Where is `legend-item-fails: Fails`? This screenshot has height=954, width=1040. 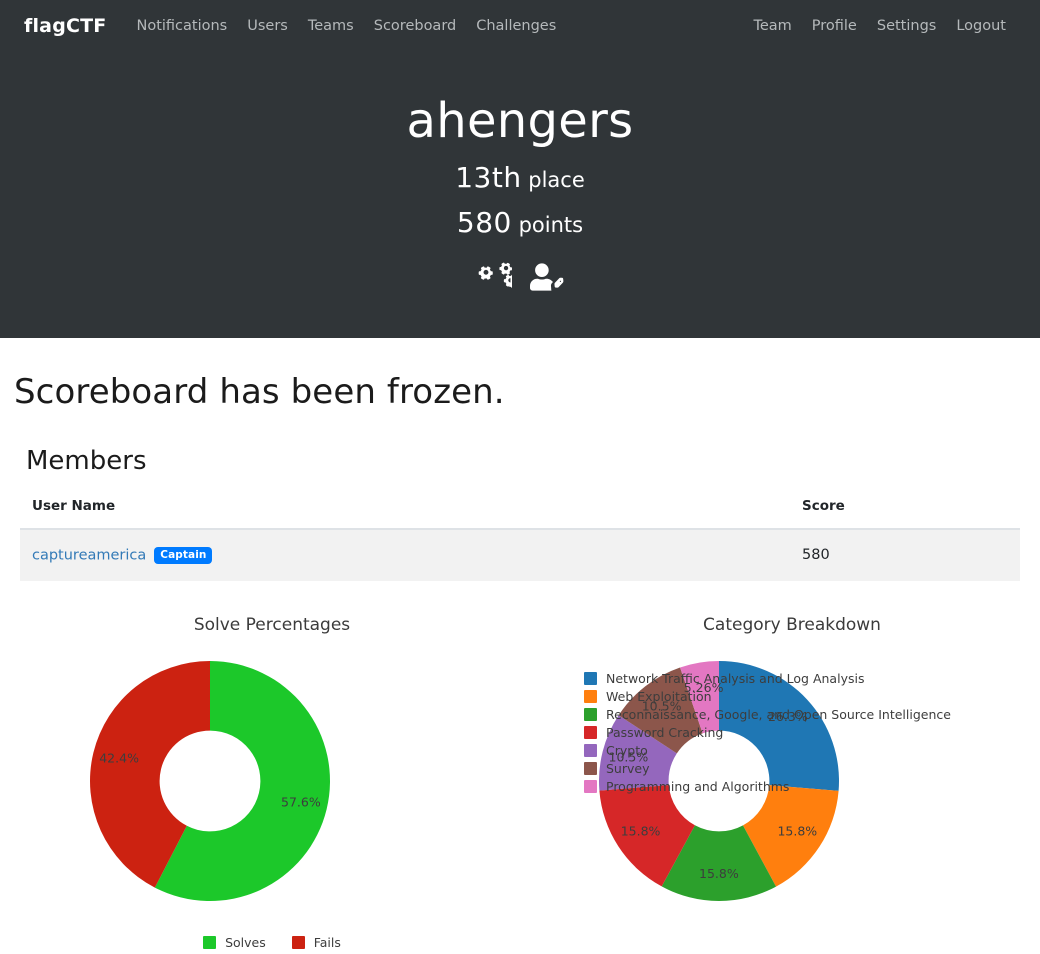 legend-item-fails: Fails is located at coordinates (316, 942).